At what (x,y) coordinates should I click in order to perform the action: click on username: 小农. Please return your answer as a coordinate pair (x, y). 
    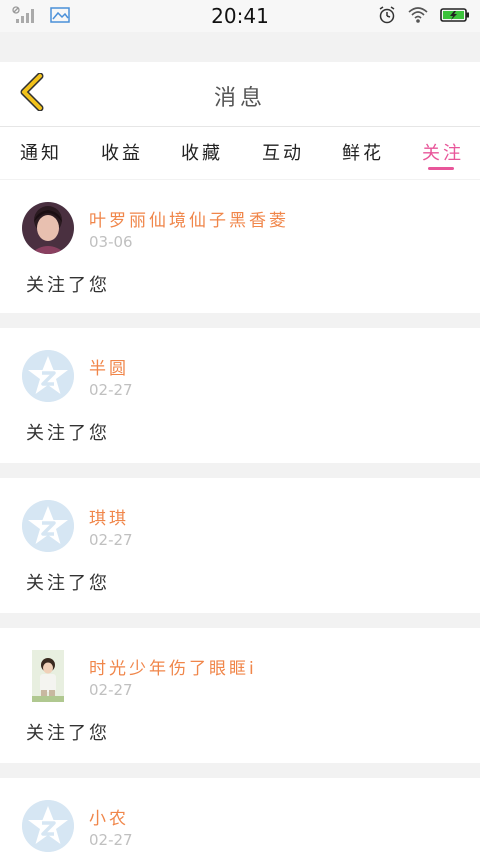
    Looking at the image, I should click on (109, 816).